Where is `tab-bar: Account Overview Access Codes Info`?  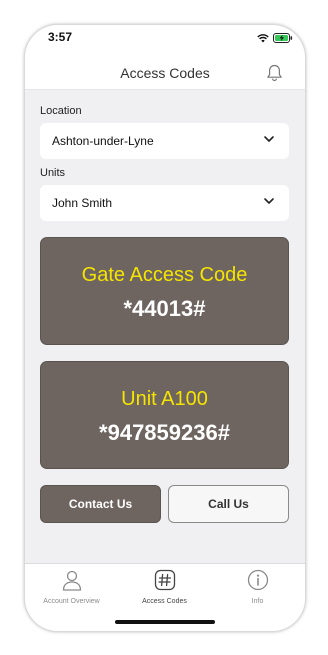
tab-bar: Account Overview Access Codes Info is located at coordinates (165, 597).